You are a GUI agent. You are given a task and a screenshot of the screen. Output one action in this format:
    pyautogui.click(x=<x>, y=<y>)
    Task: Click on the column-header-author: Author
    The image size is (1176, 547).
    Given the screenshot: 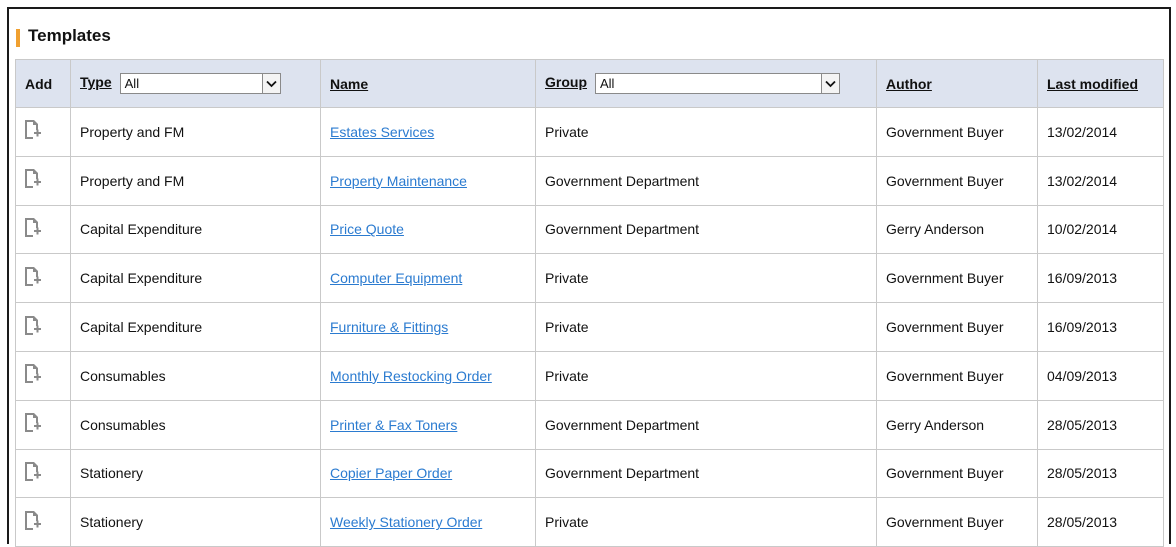 What is the action you would take?
    pyautogui.click(x=957, y=83)
    